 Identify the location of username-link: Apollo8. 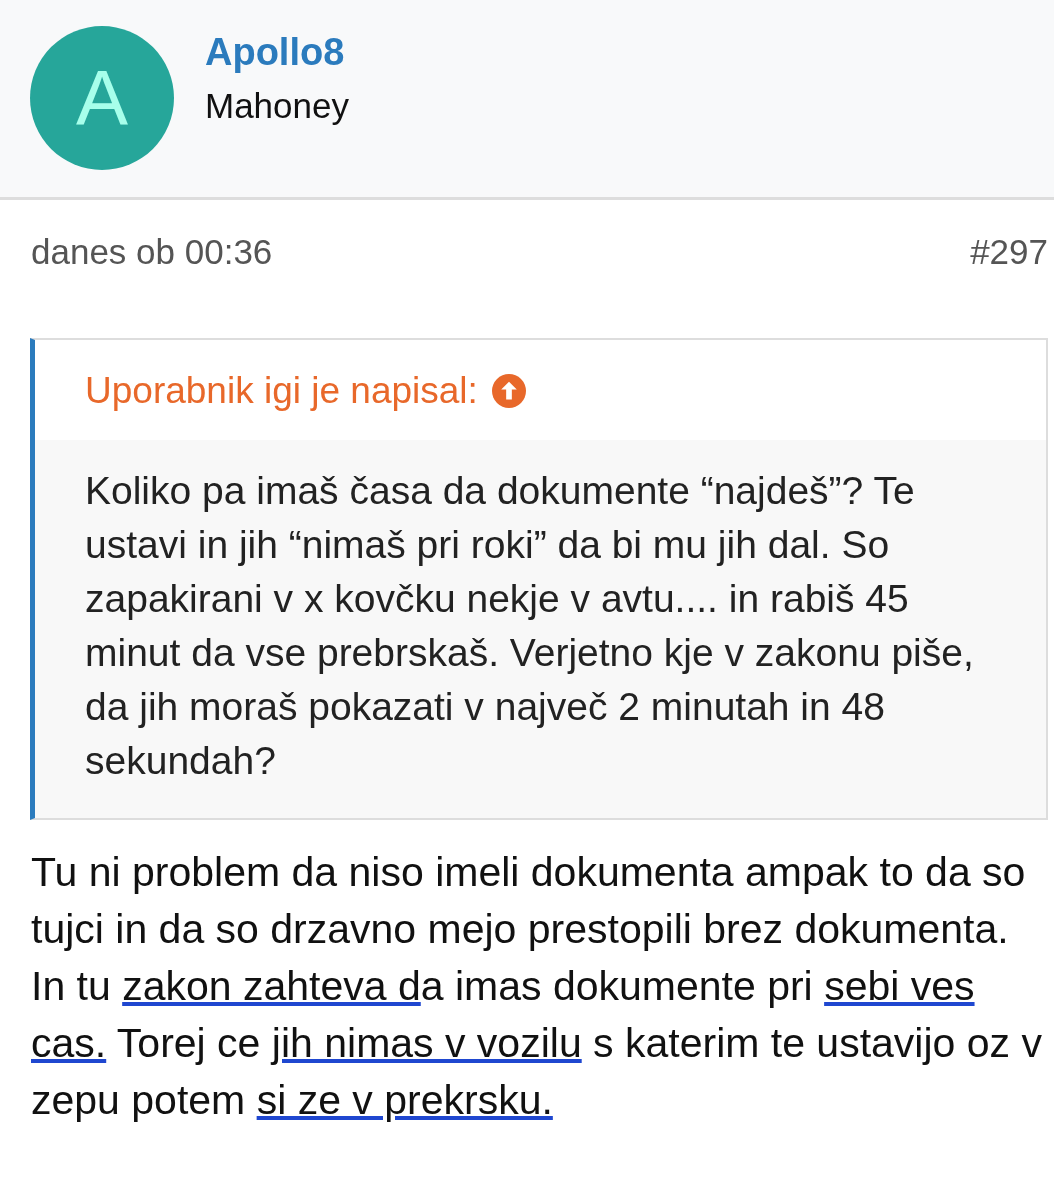
(277, 52).